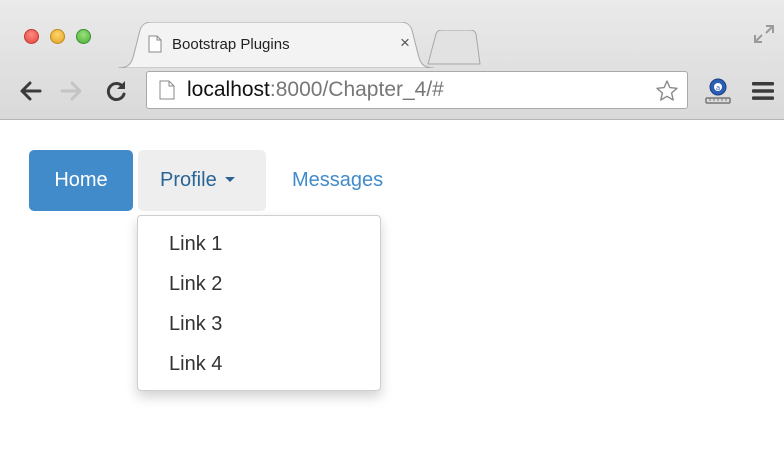 The image size is (784, 463). What do you see at coordinates (259, 364) in the screenshot?
I see `dropdown-item-link-4: Link 4` at bounding box center [259, 364].